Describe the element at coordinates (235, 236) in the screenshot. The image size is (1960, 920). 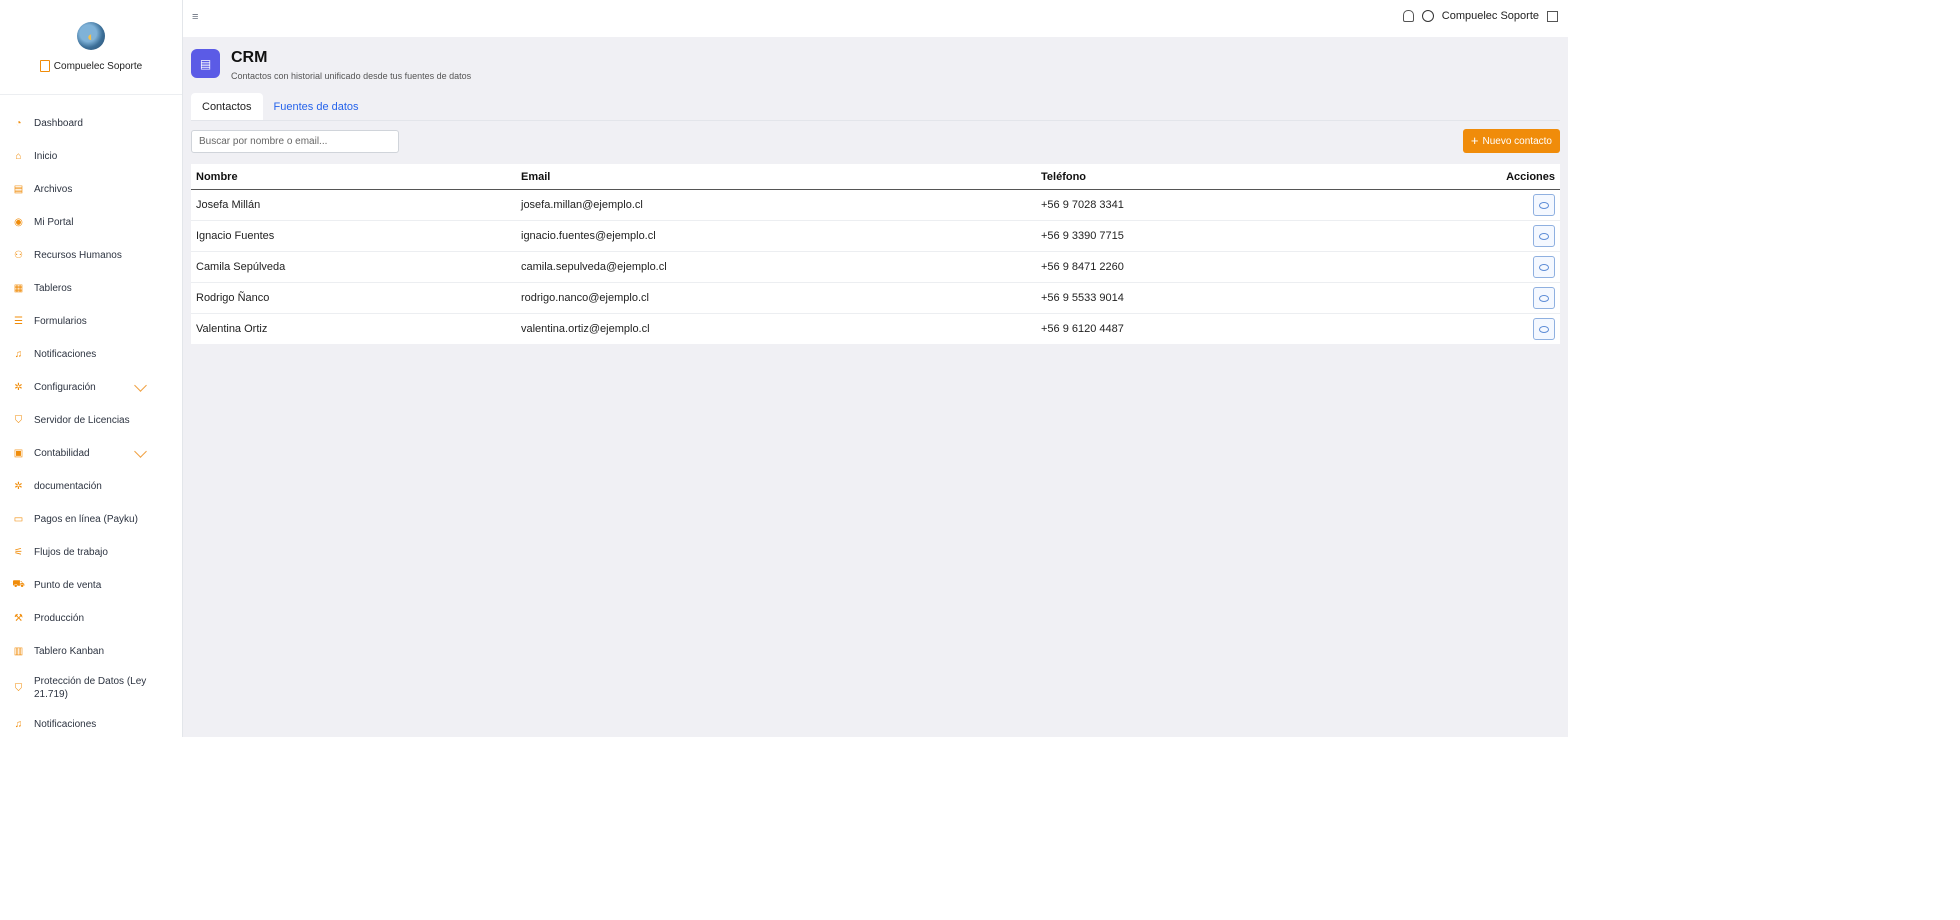
I see `contact-name: Ignacio Fuentes` at that location.